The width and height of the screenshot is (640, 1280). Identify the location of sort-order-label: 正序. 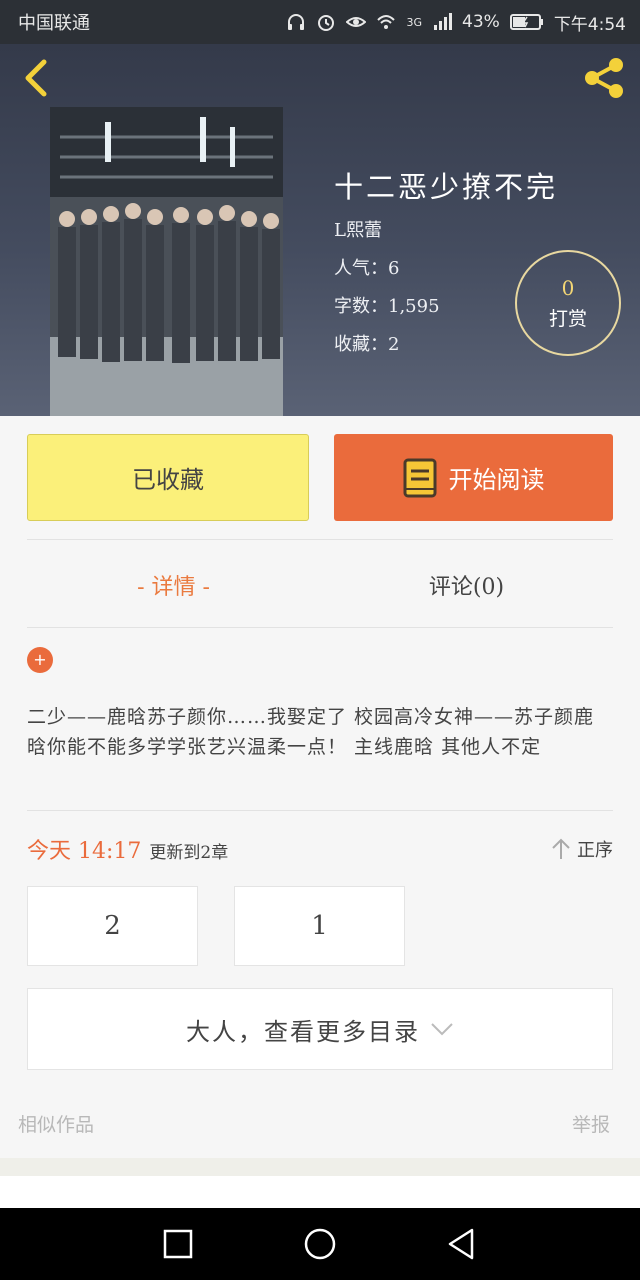
(595, 850).